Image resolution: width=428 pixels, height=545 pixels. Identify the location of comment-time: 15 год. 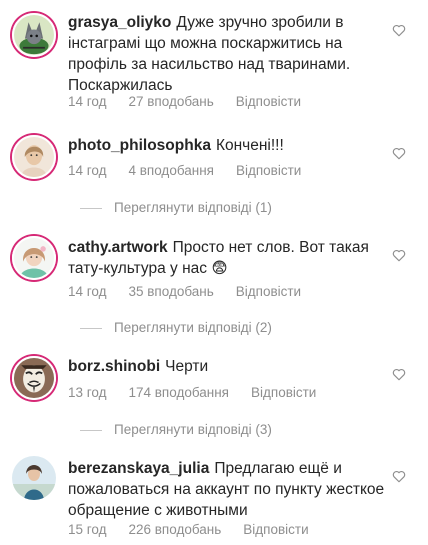
(87, 529).